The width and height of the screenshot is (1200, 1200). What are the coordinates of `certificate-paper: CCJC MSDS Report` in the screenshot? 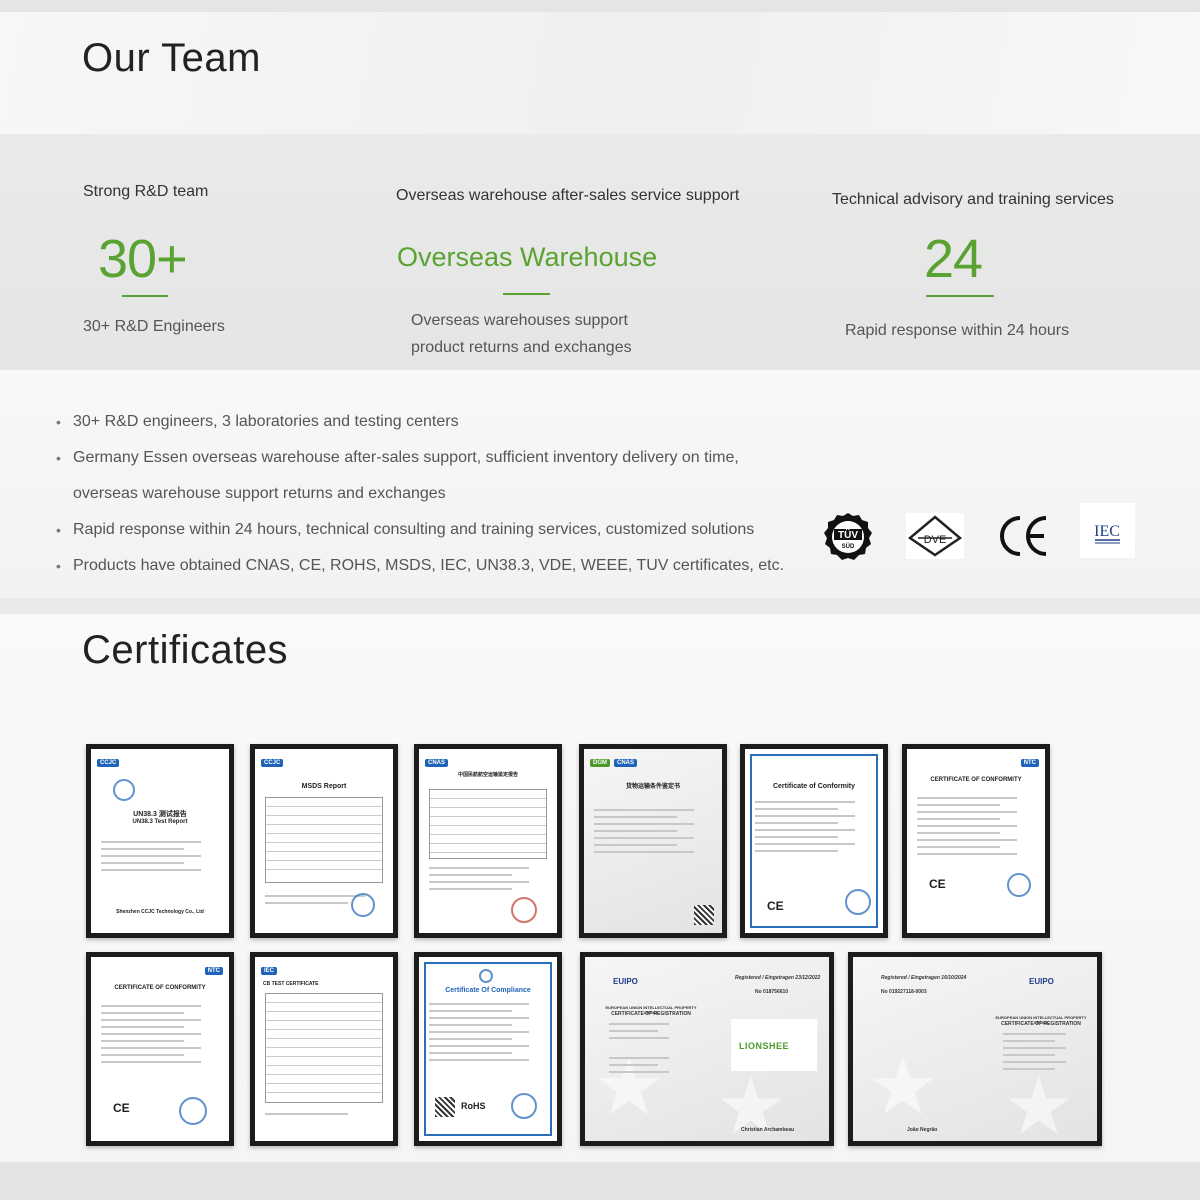 It's located at (324, 841).